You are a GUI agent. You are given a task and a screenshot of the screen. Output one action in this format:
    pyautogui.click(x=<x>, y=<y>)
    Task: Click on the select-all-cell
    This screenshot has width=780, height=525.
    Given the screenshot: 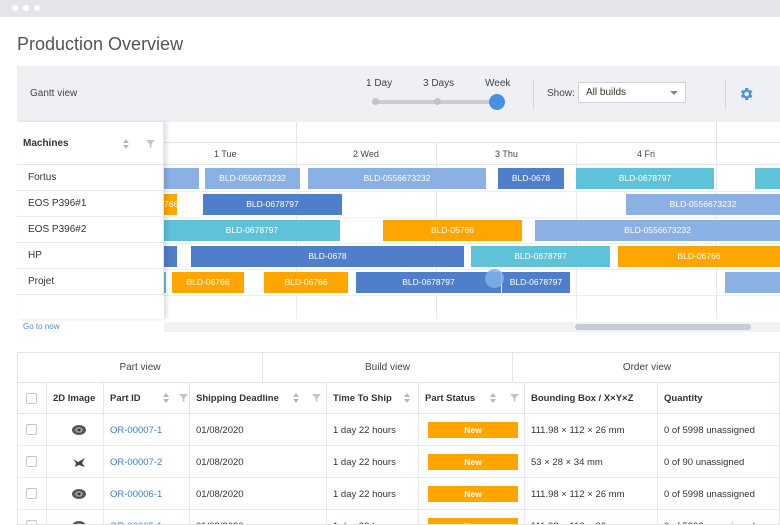 What is the action you would take?
    pyautogui.click(x=32, y=398)
    